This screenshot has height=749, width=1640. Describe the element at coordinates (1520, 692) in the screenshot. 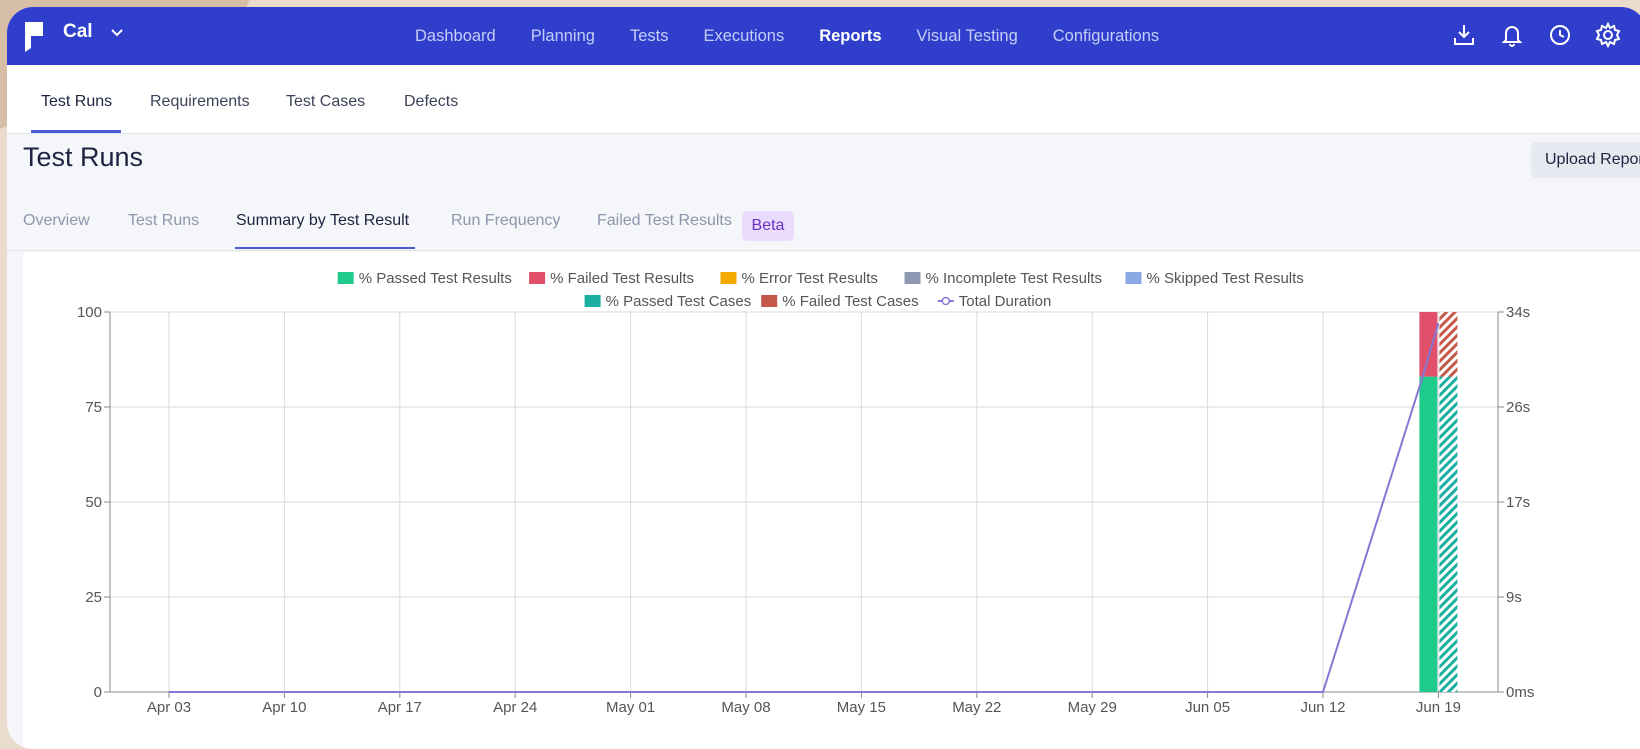

I see `y-right-tick-label: 0ms` at that location.